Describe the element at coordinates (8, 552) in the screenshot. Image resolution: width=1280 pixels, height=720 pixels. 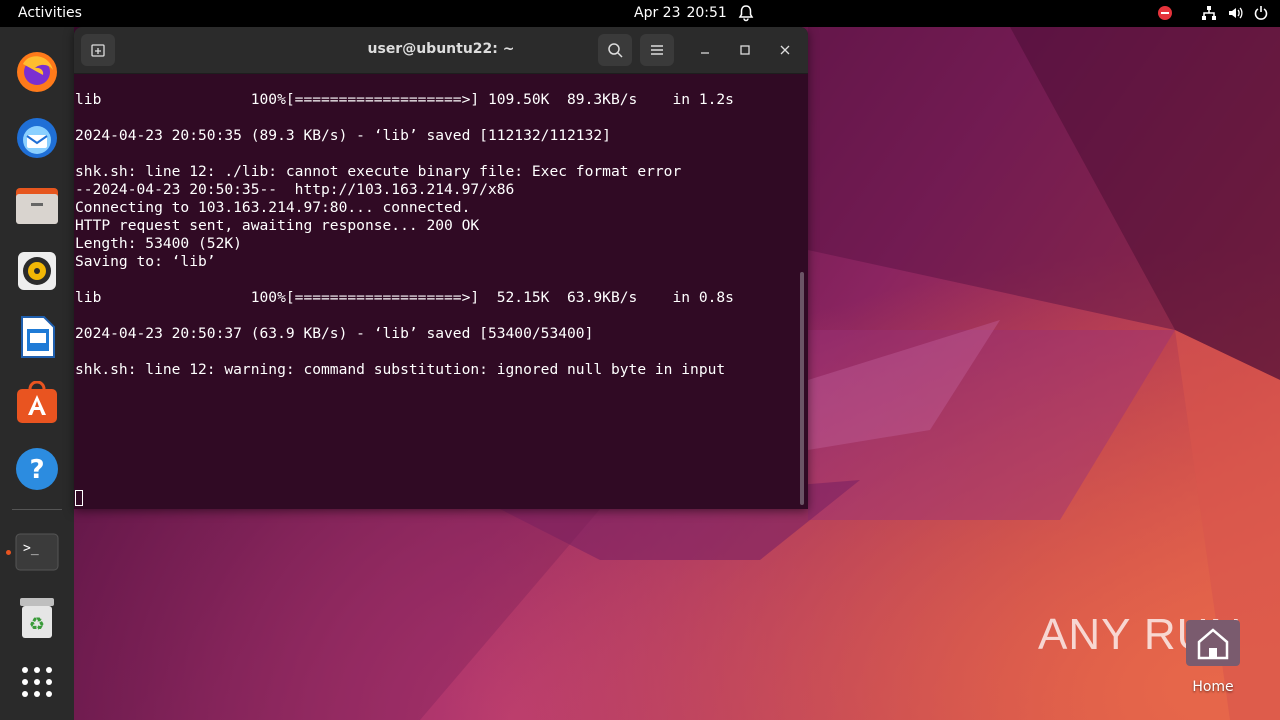
I see `running-indicator` at that location.